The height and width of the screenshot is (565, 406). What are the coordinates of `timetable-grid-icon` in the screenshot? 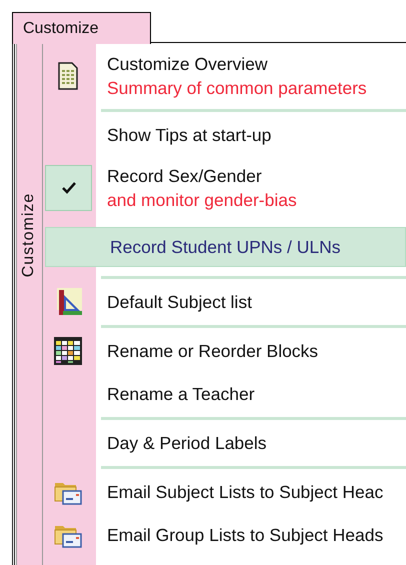 It's located at (68, 351).